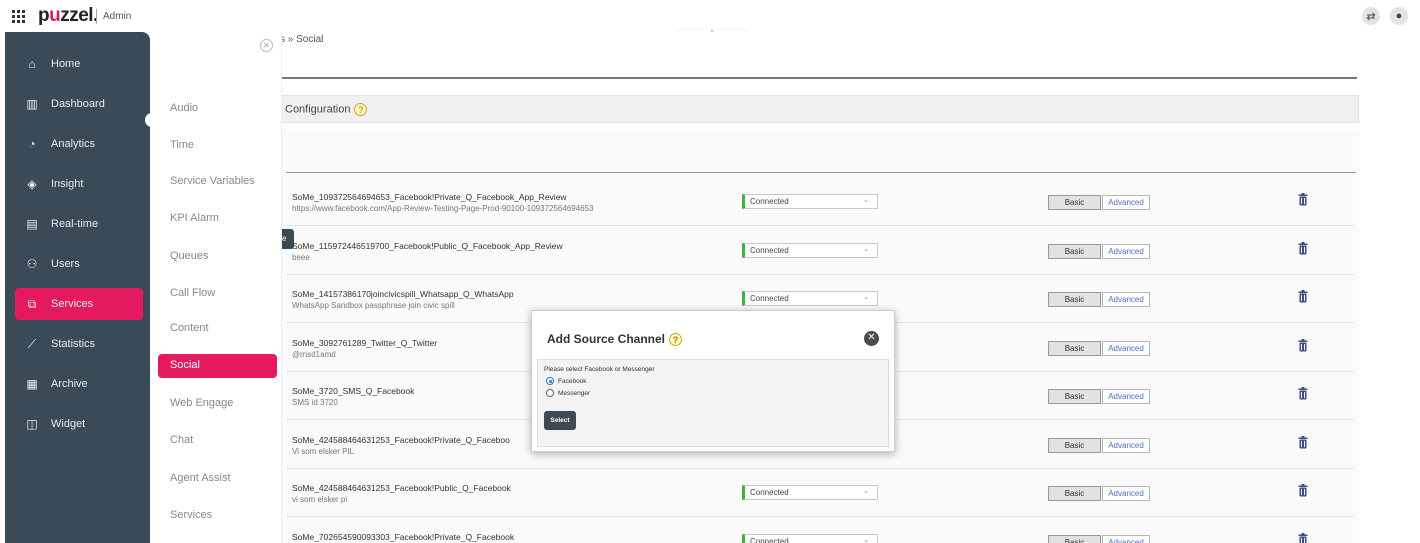 The height and width of the screenshot is (543, 1420). Describe the element at coordinates (96, 16) in the screenshot. I see `logo-divider` at that location.